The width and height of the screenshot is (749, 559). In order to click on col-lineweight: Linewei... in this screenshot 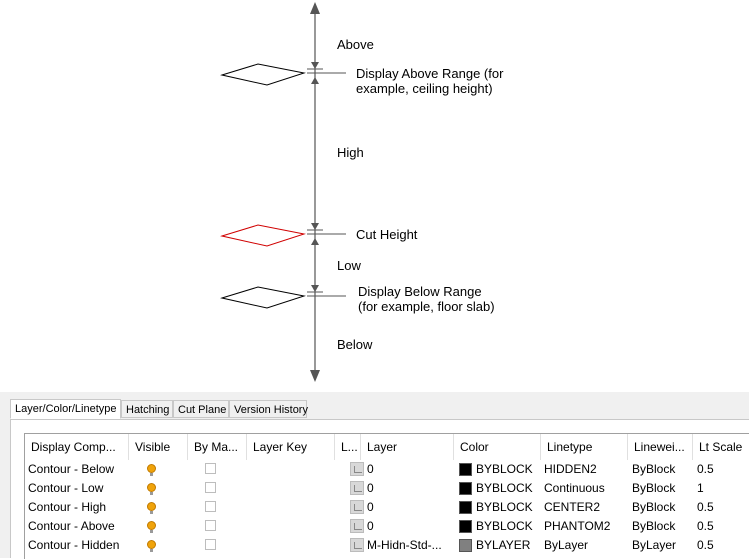, I will do `click(660, 447)`.